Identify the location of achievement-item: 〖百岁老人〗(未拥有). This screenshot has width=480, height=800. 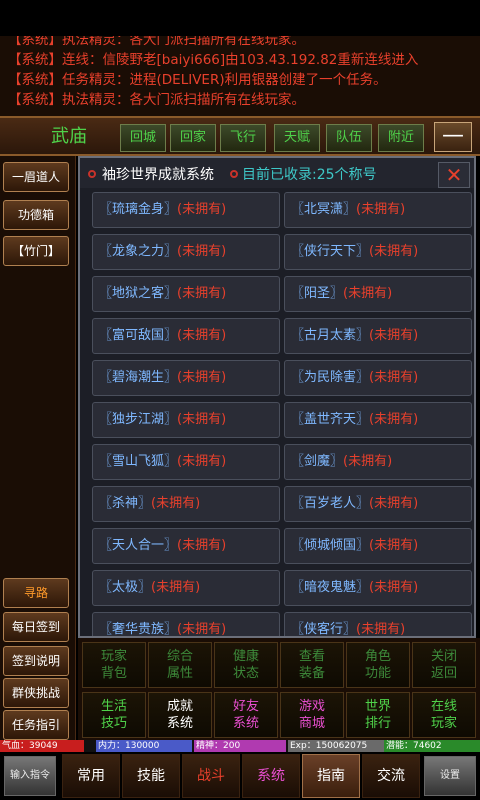
(378, 504).